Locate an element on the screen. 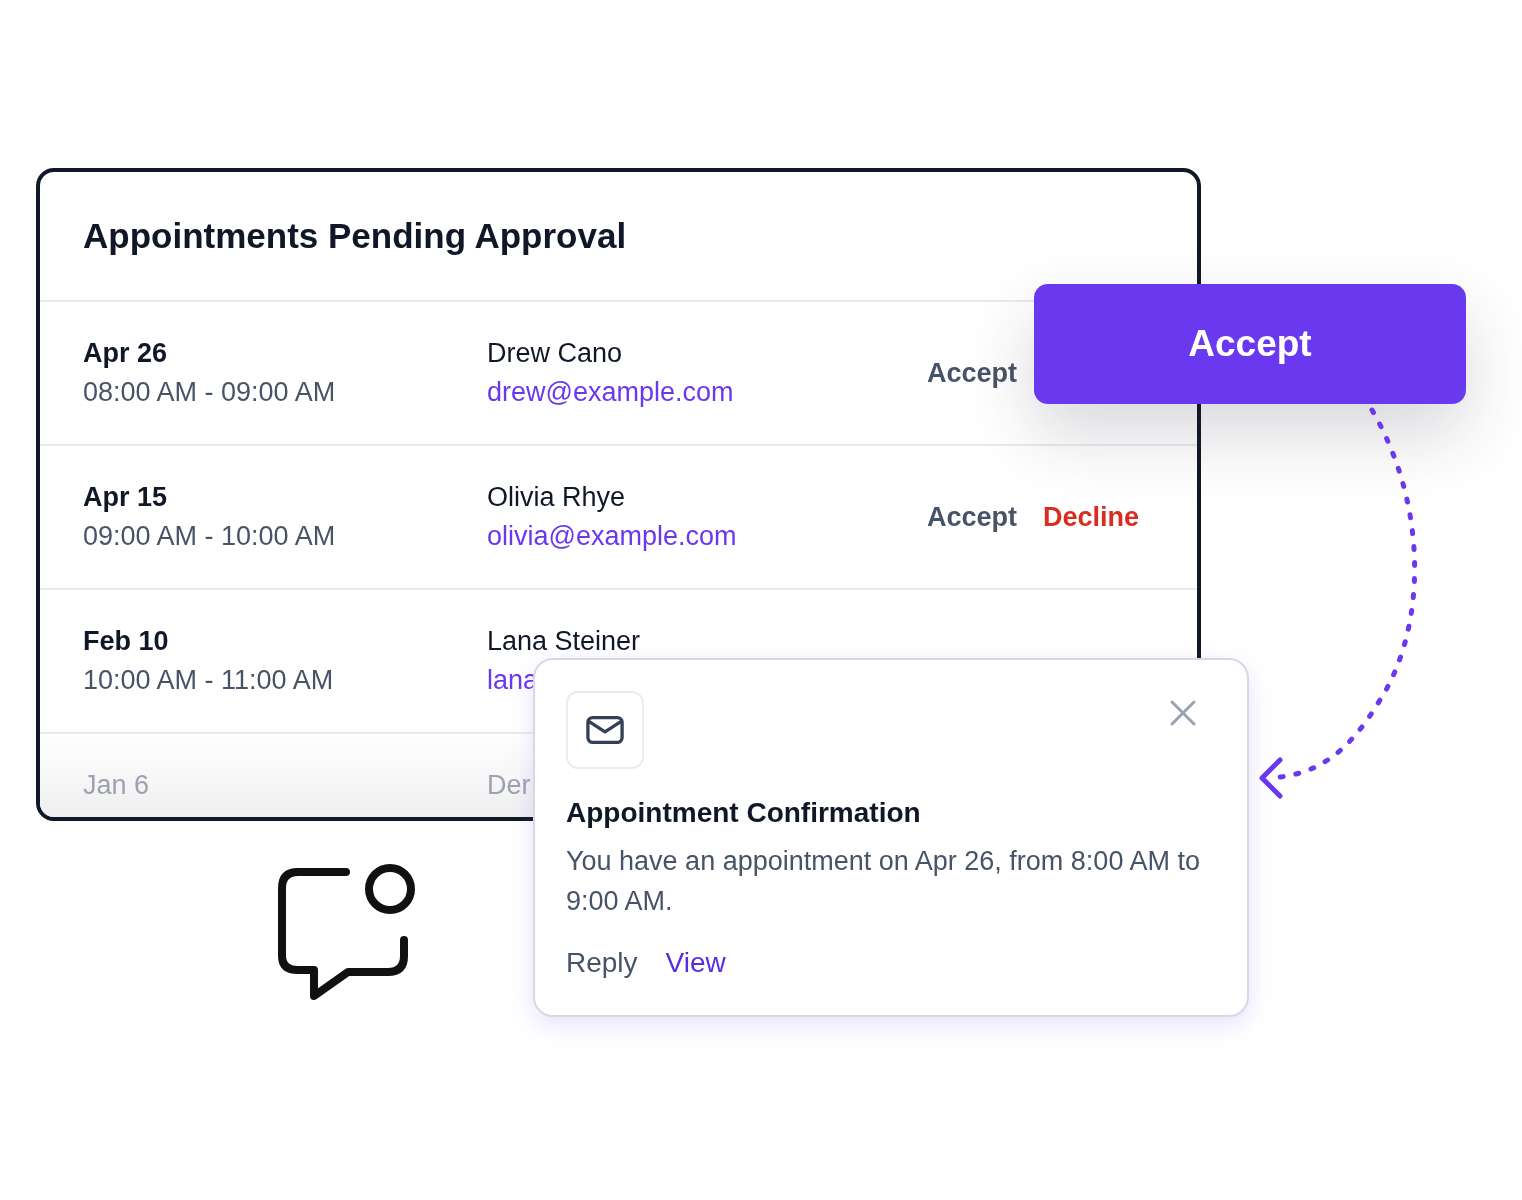 The image size is (1522, 1200). panel-title: Appointments Pending Approval is located at coordinates (355, 236).